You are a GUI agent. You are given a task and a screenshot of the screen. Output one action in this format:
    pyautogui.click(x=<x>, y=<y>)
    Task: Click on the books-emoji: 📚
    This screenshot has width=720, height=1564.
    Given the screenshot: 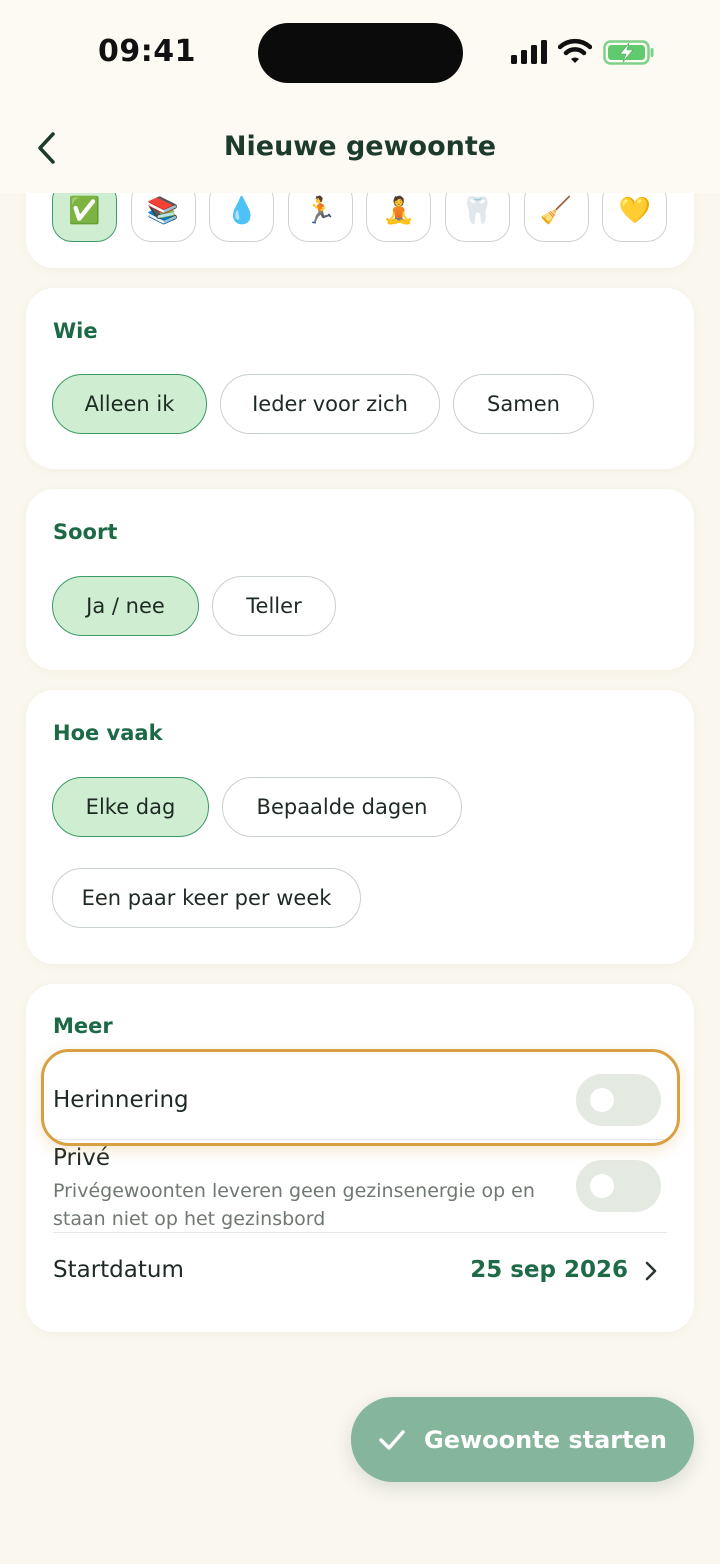 What is the action you would take?
    pyautogui.click(x=163, y=211)
    